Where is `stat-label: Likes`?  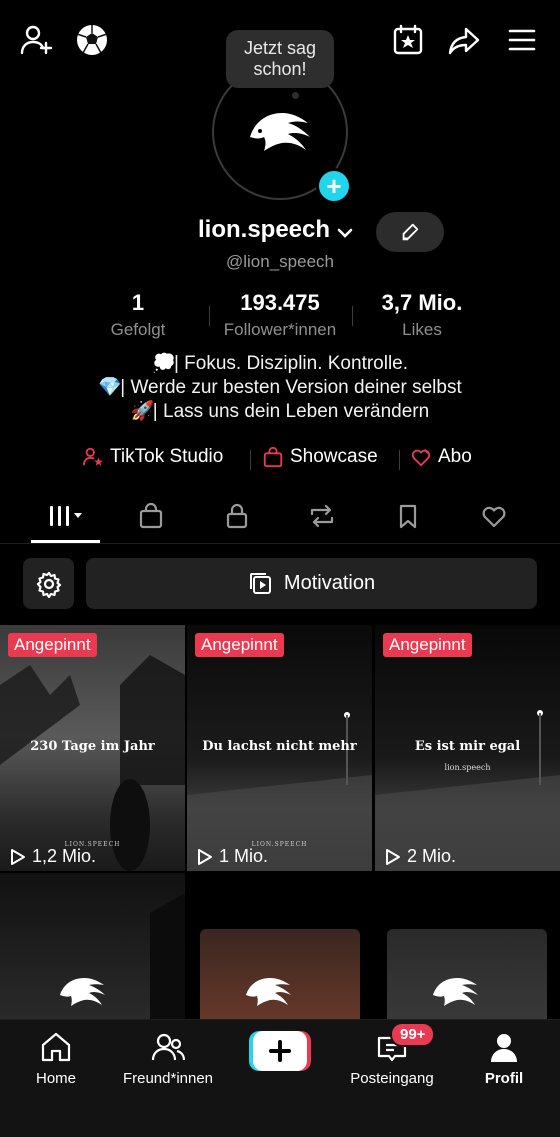
stat-label: Likes is located at coordinates (422, 329).